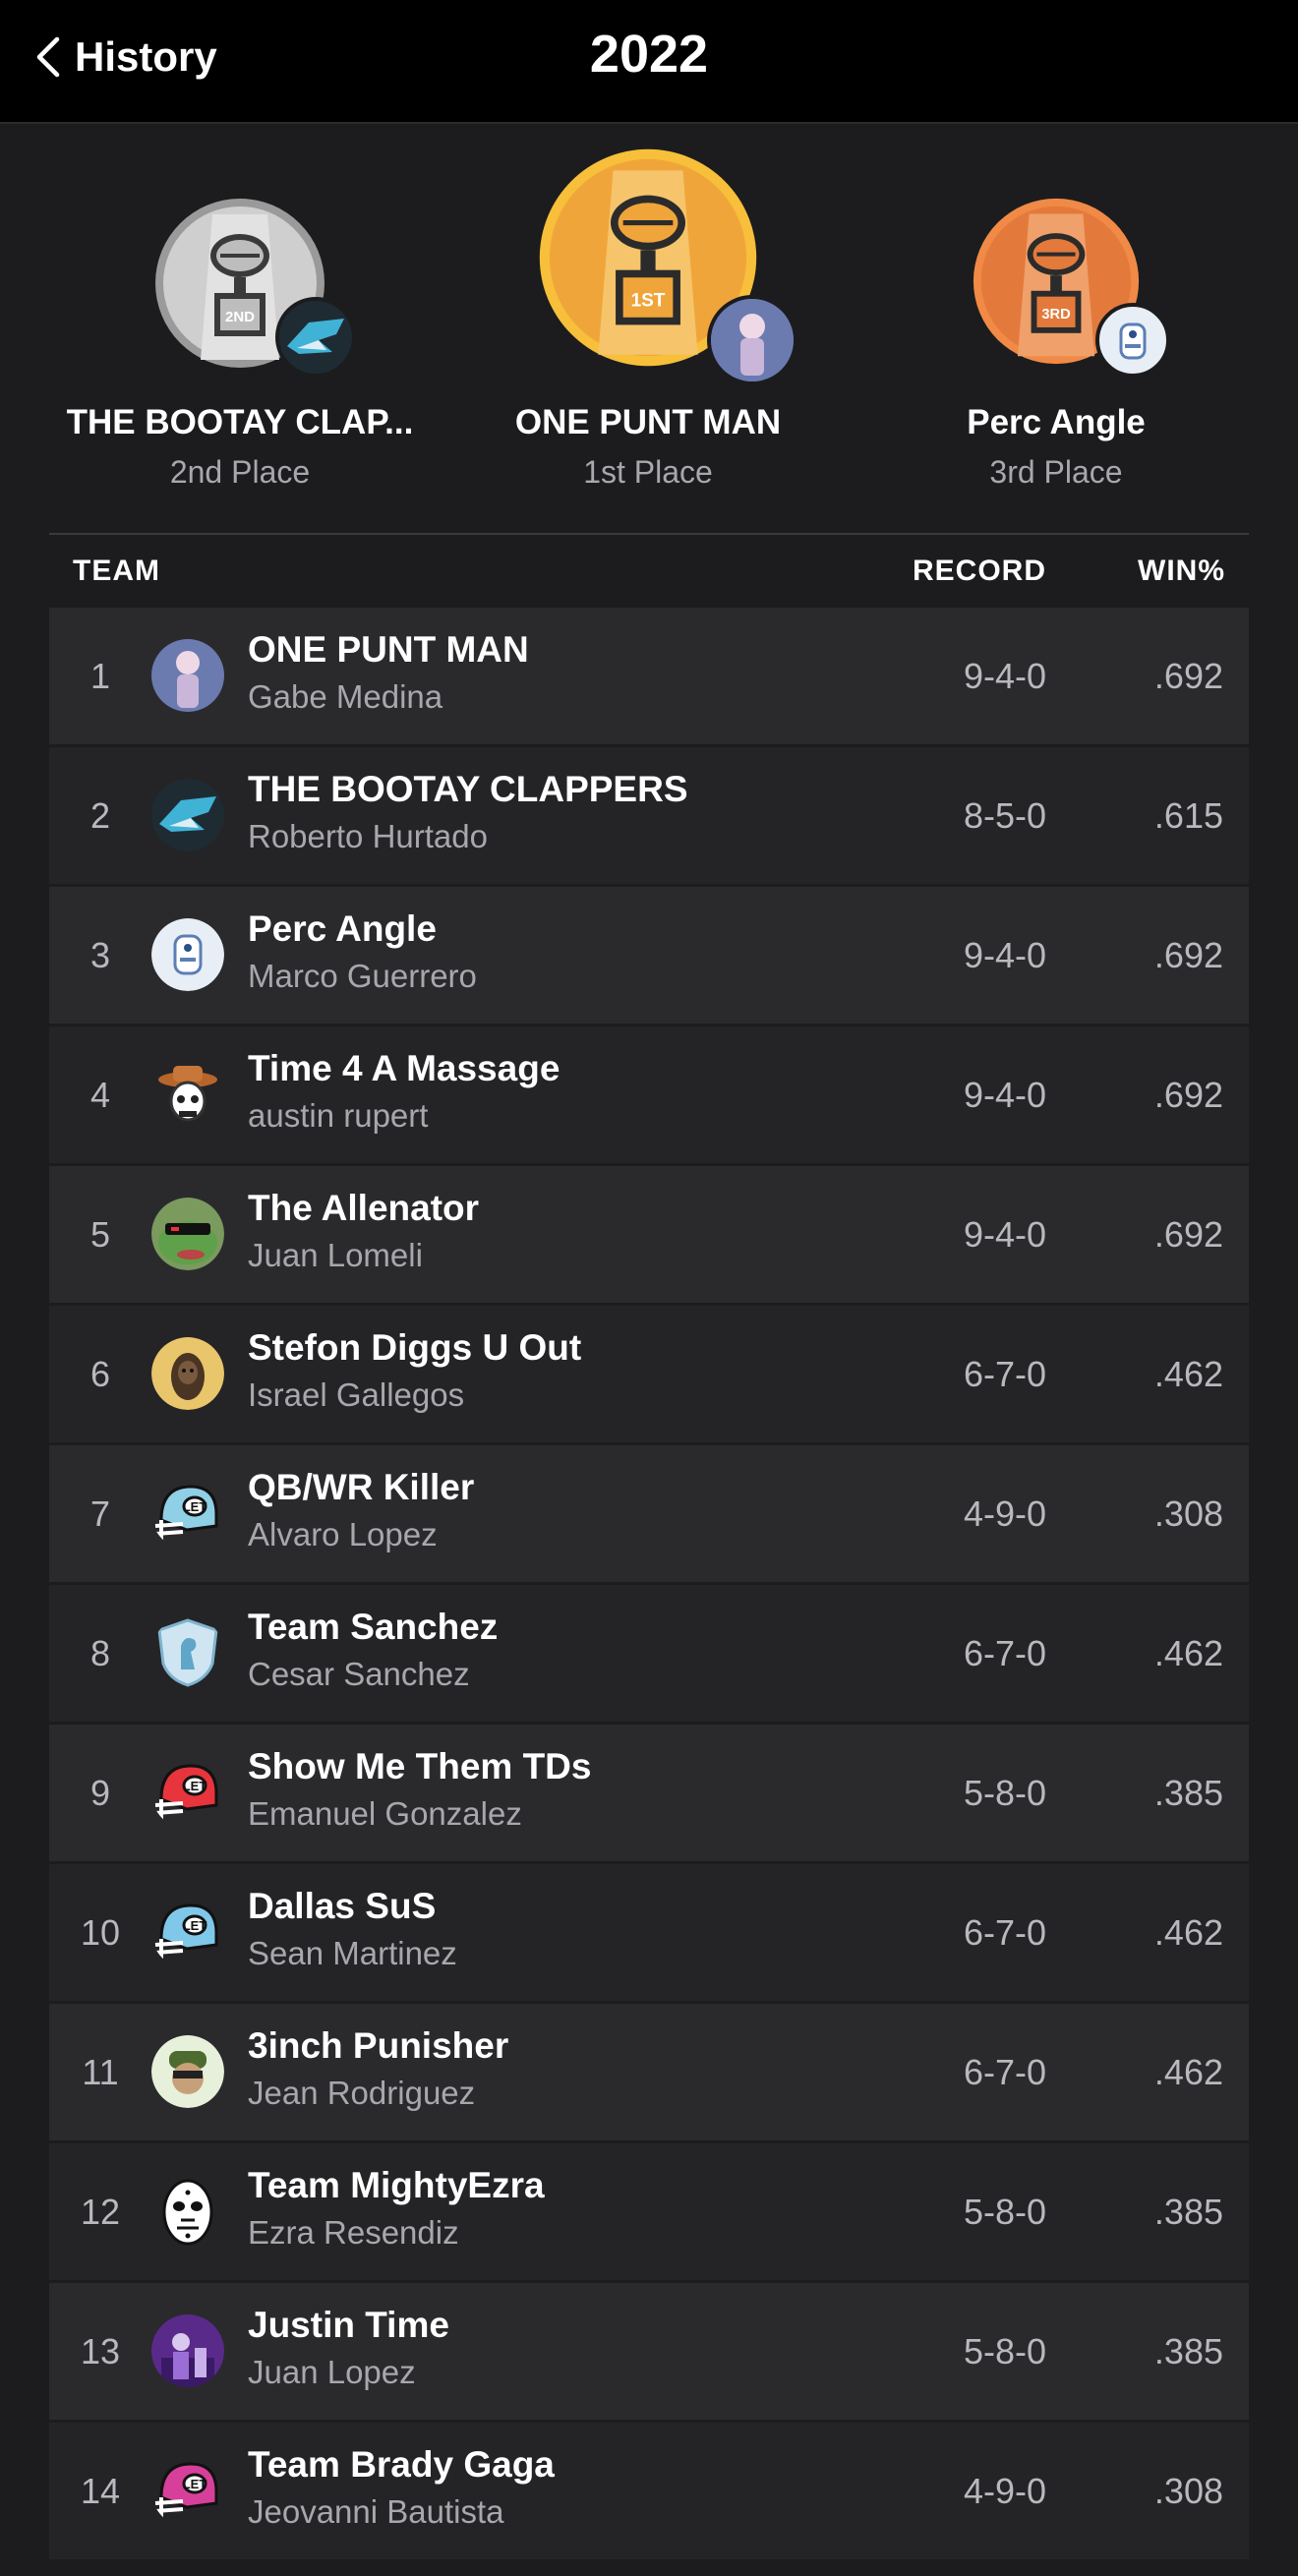  Describe the element at coordinates (388, 650) in the screenshot. I see `team-name: ONE PUNT MAN` at that location.